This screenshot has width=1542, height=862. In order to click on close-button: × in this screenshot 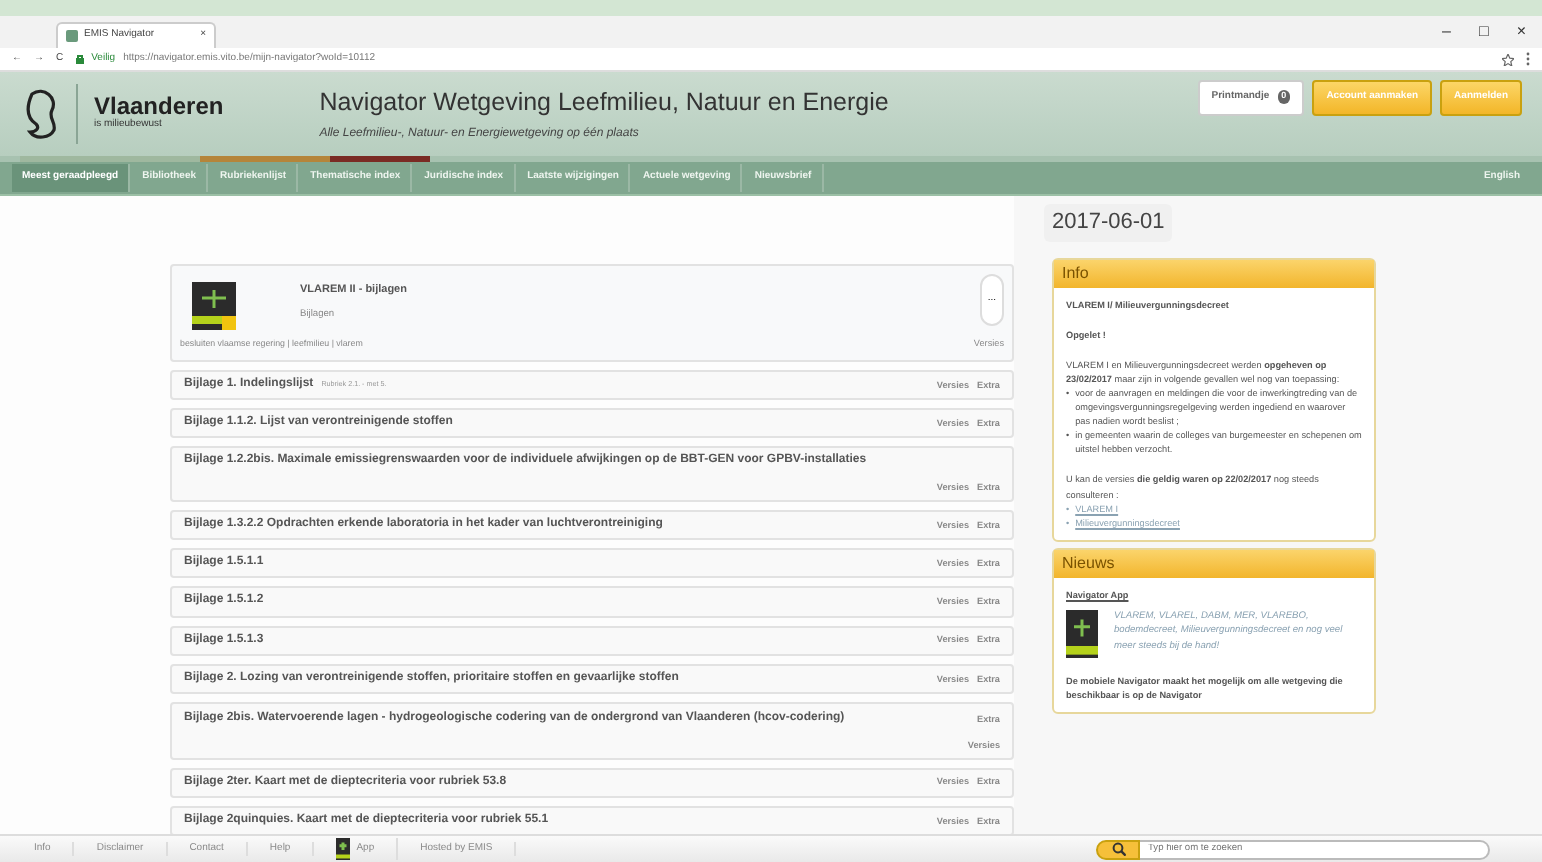, I will do `click(1521, 32)`.